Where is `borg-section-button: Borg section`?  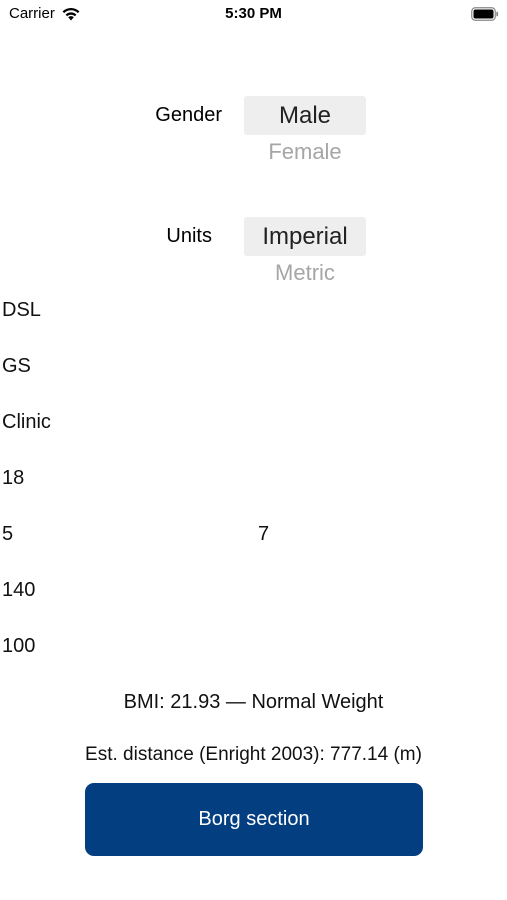 borg-section-button: Borg section is located at coordinates (254, 819).